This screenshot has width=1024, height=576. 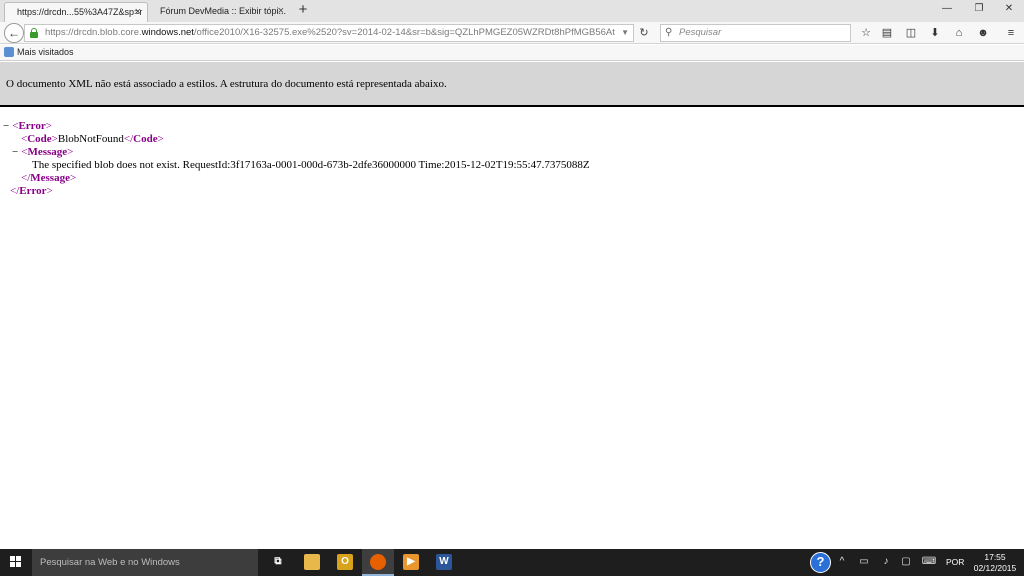 What do you see at coordinates (80, 12) in the screenshot?
I see `tab-label: https://drcdn...55%3A47Z&sp=r` at bounding box center [80, 12].